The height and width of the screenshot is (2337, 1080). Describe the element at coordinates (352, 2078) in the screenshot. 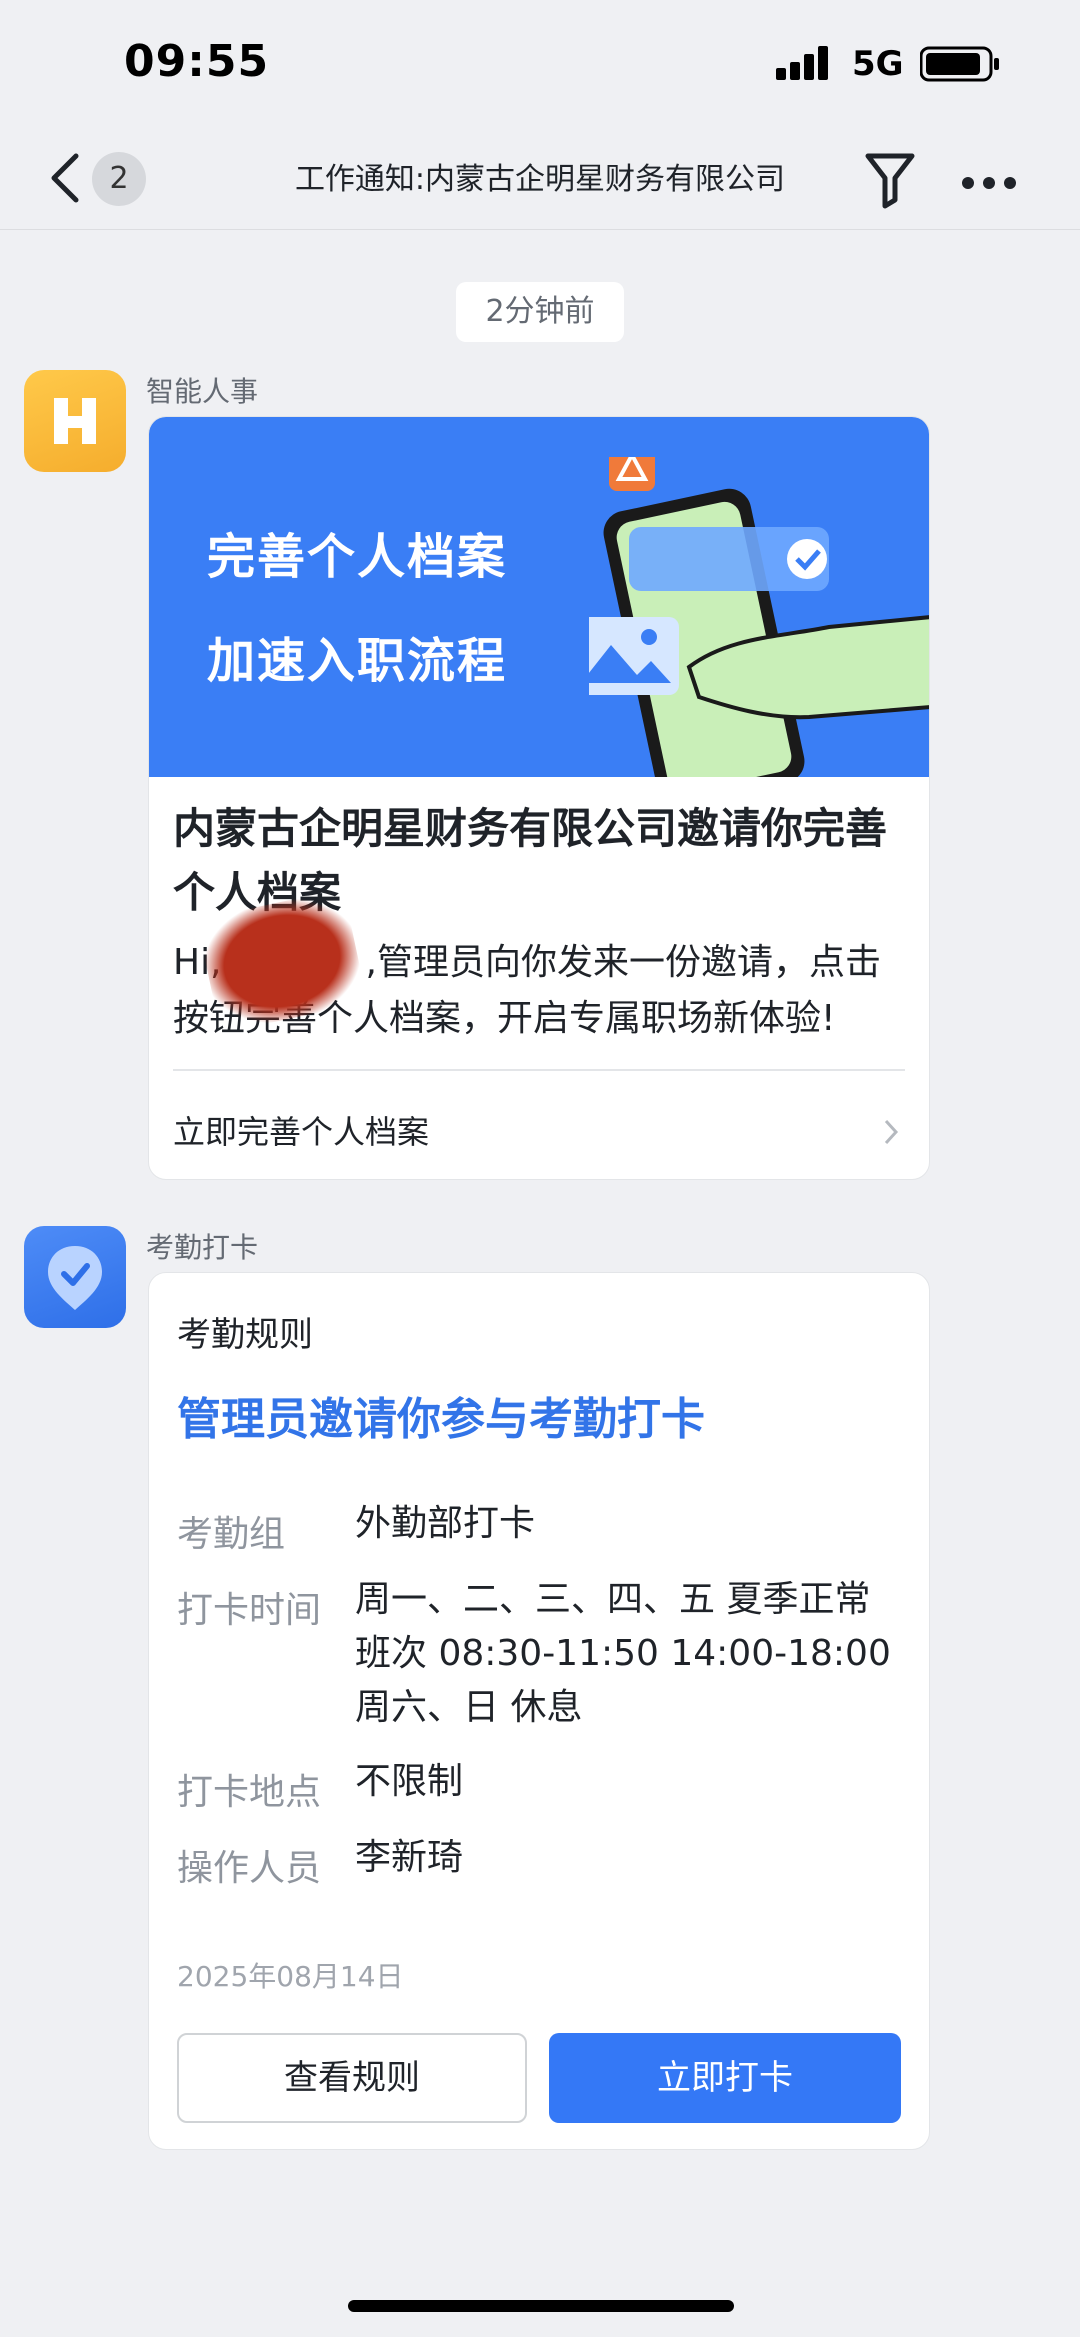

I see `view-rules-button: 查看规则` at that location.